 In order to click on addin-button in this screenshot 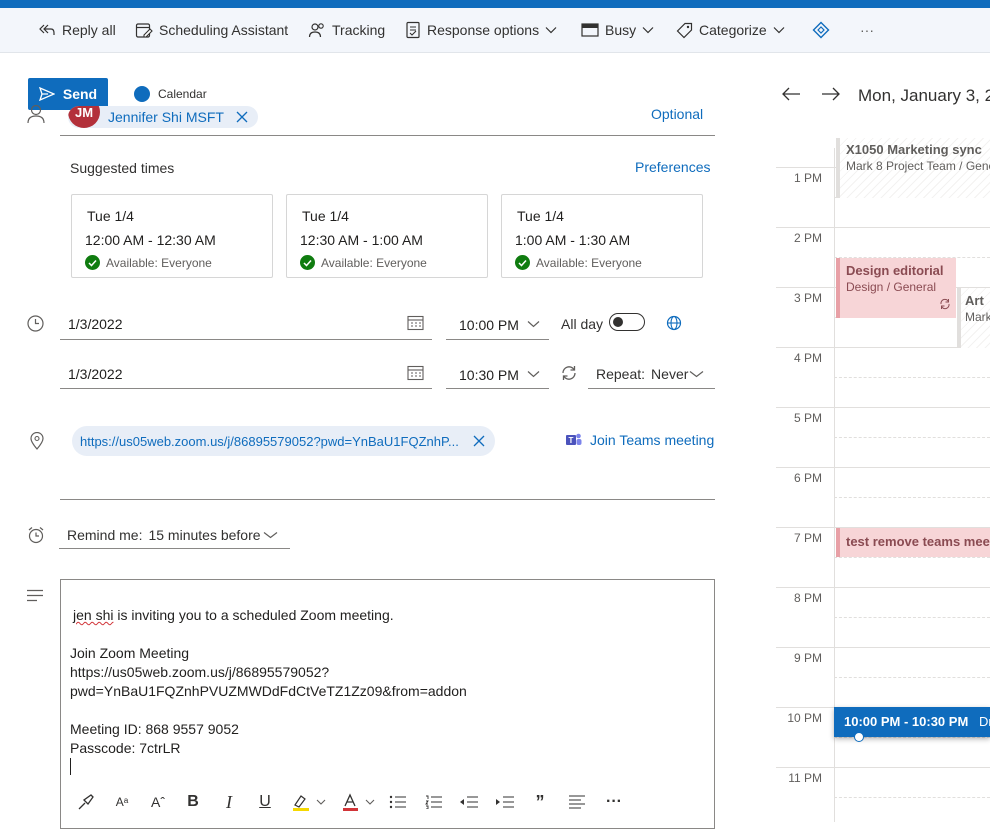, I will do `click(821, 30)`.